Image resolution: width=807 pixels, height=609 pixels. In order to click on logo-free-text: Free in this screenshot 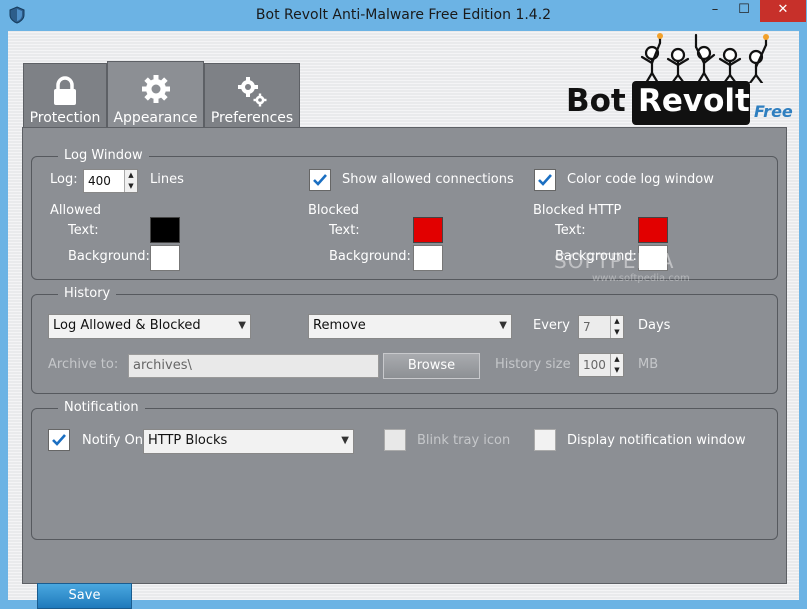, I will do `click(773, 111)`.